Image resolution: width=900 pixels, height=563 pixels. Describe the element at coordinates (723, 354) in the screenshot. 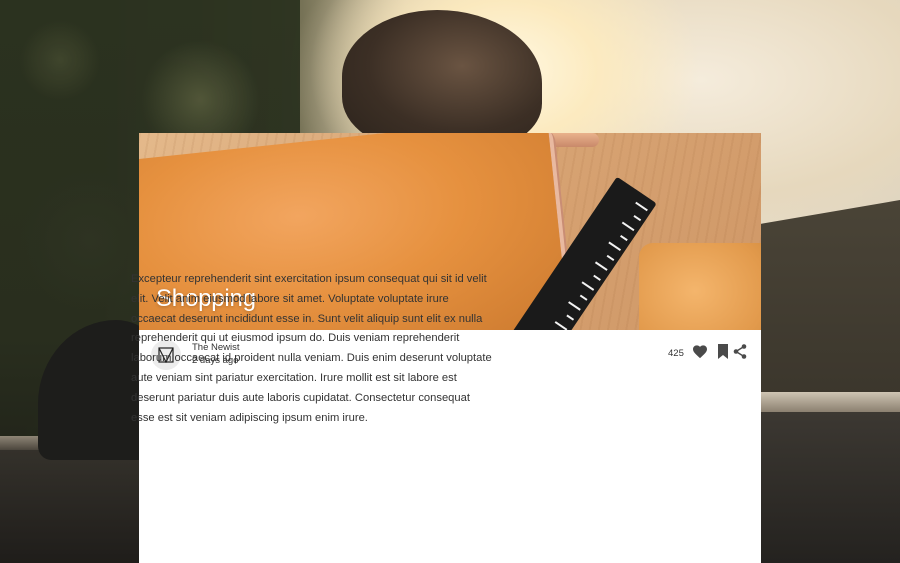

I see `bookmark-icon` at that location.